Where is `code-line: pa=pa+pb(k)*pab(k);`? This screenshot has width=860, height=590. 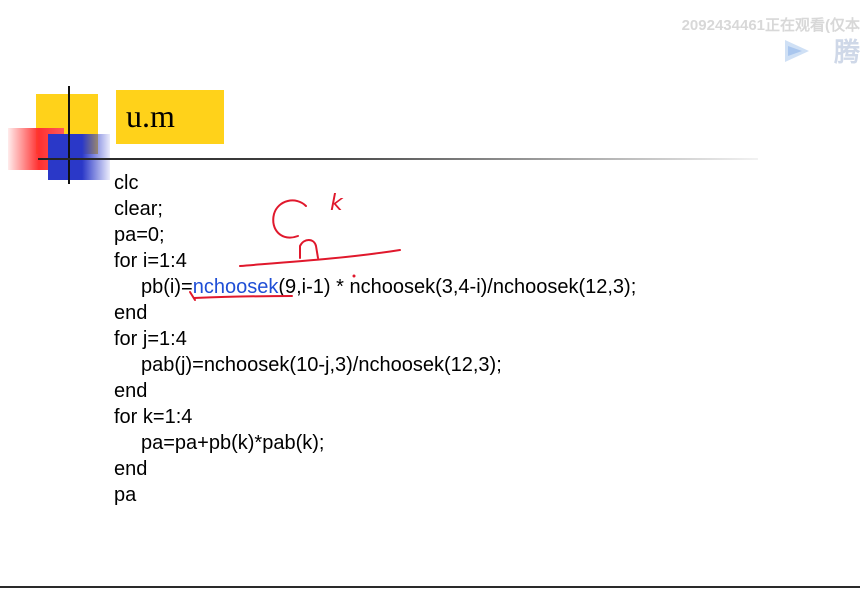 code-line: pa=pa+pb(k)*pab(k); is located at coordinates (233, 443).